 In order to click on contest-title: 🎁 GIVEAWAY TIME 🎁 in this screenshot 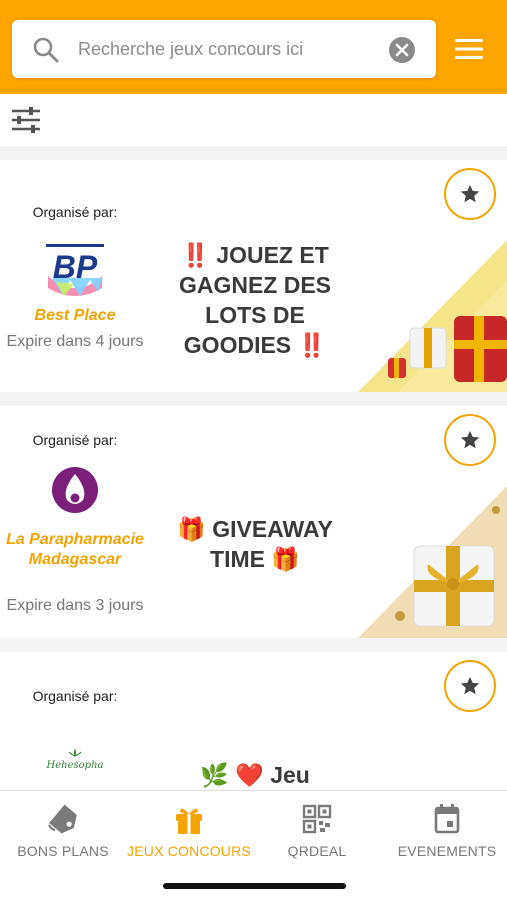, I will do `click(255, 544)`.